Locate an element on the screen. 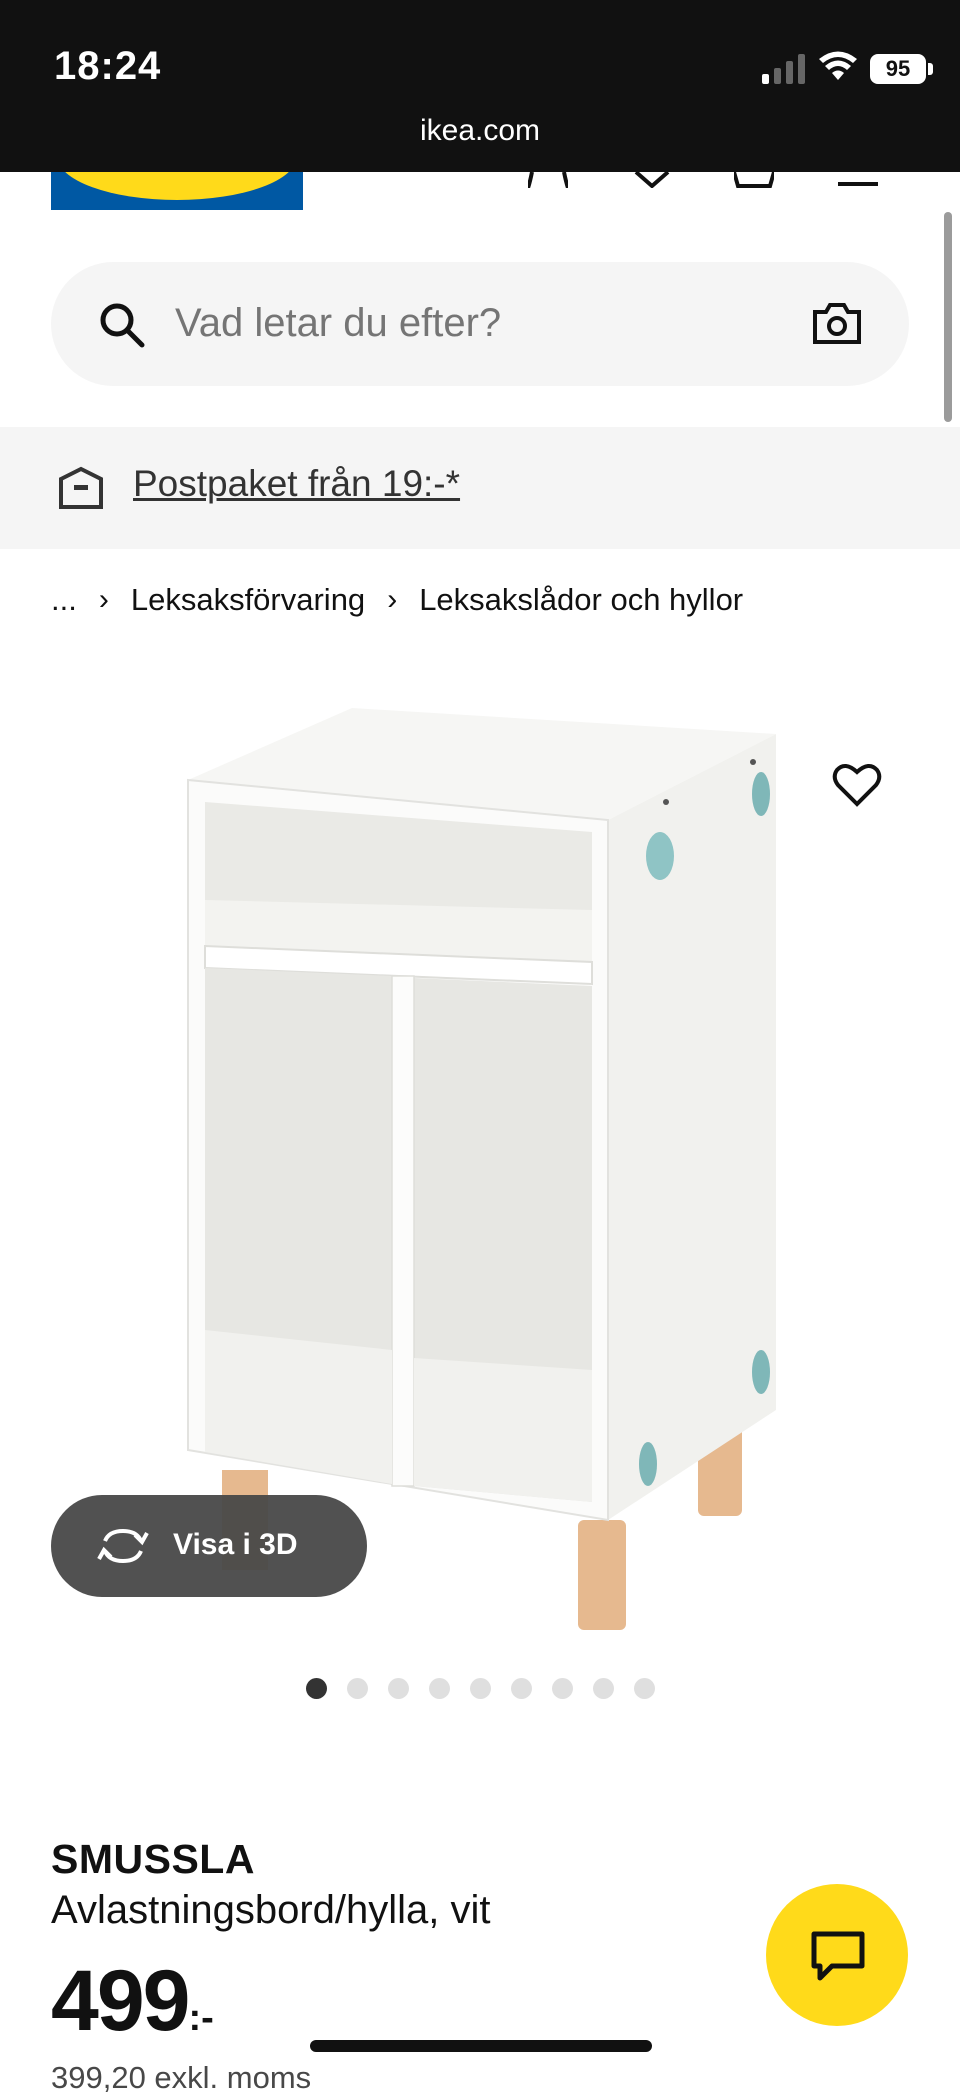 The image size is (960, 2096). price-value: 499 is located at coordinates (120, 2001).